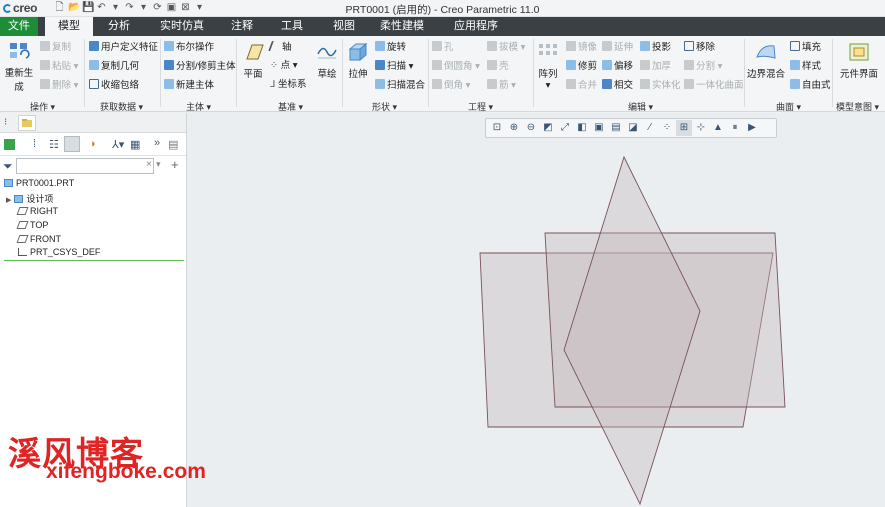 This screenshot has height=507, width=885. I want to click on pattern-button: 阵列 ▾, so click(548, 66).